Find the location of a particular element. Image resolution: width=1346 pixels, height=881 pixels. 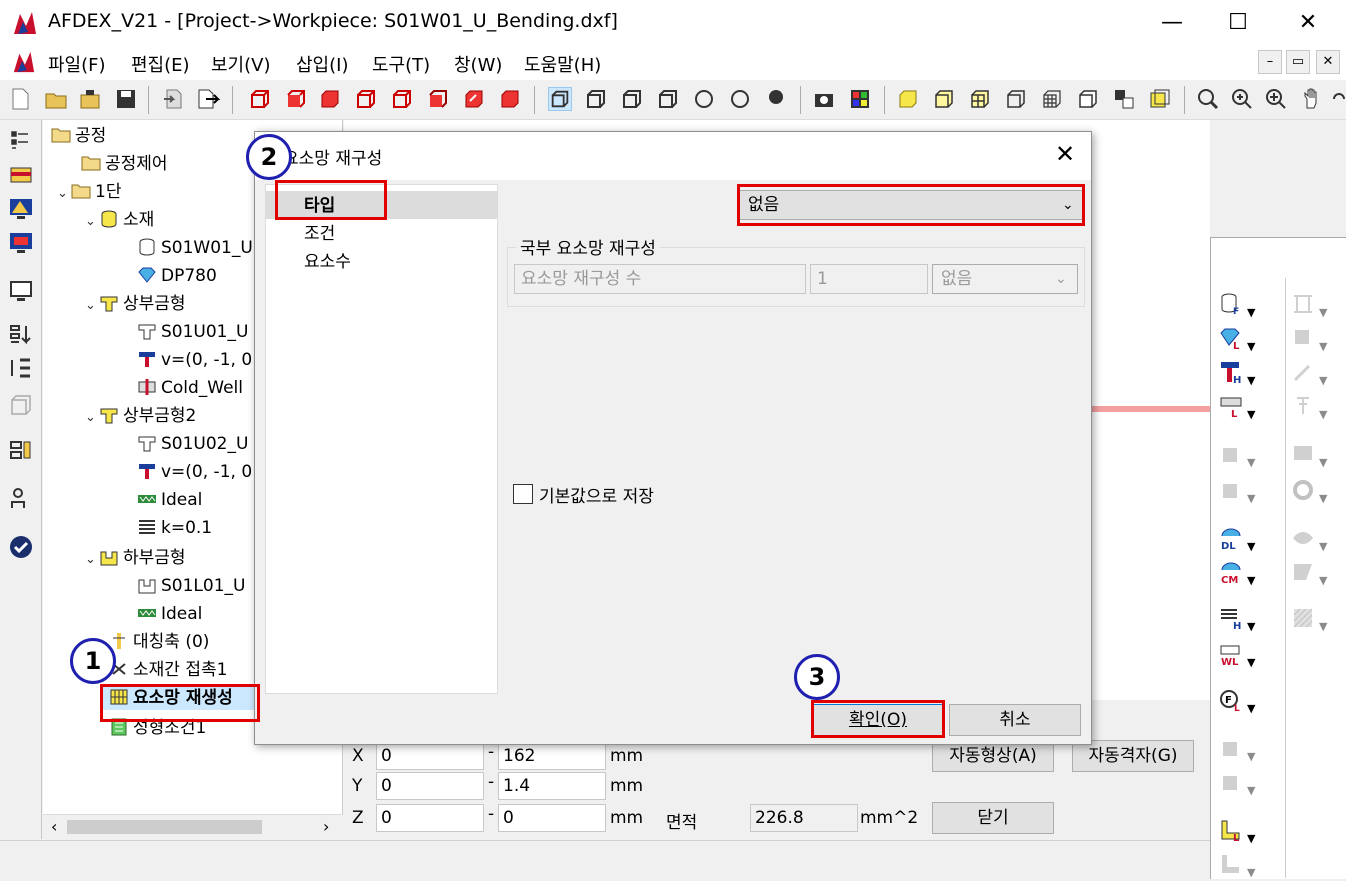

rotate-up-icon is located at coordinates (632, 99).